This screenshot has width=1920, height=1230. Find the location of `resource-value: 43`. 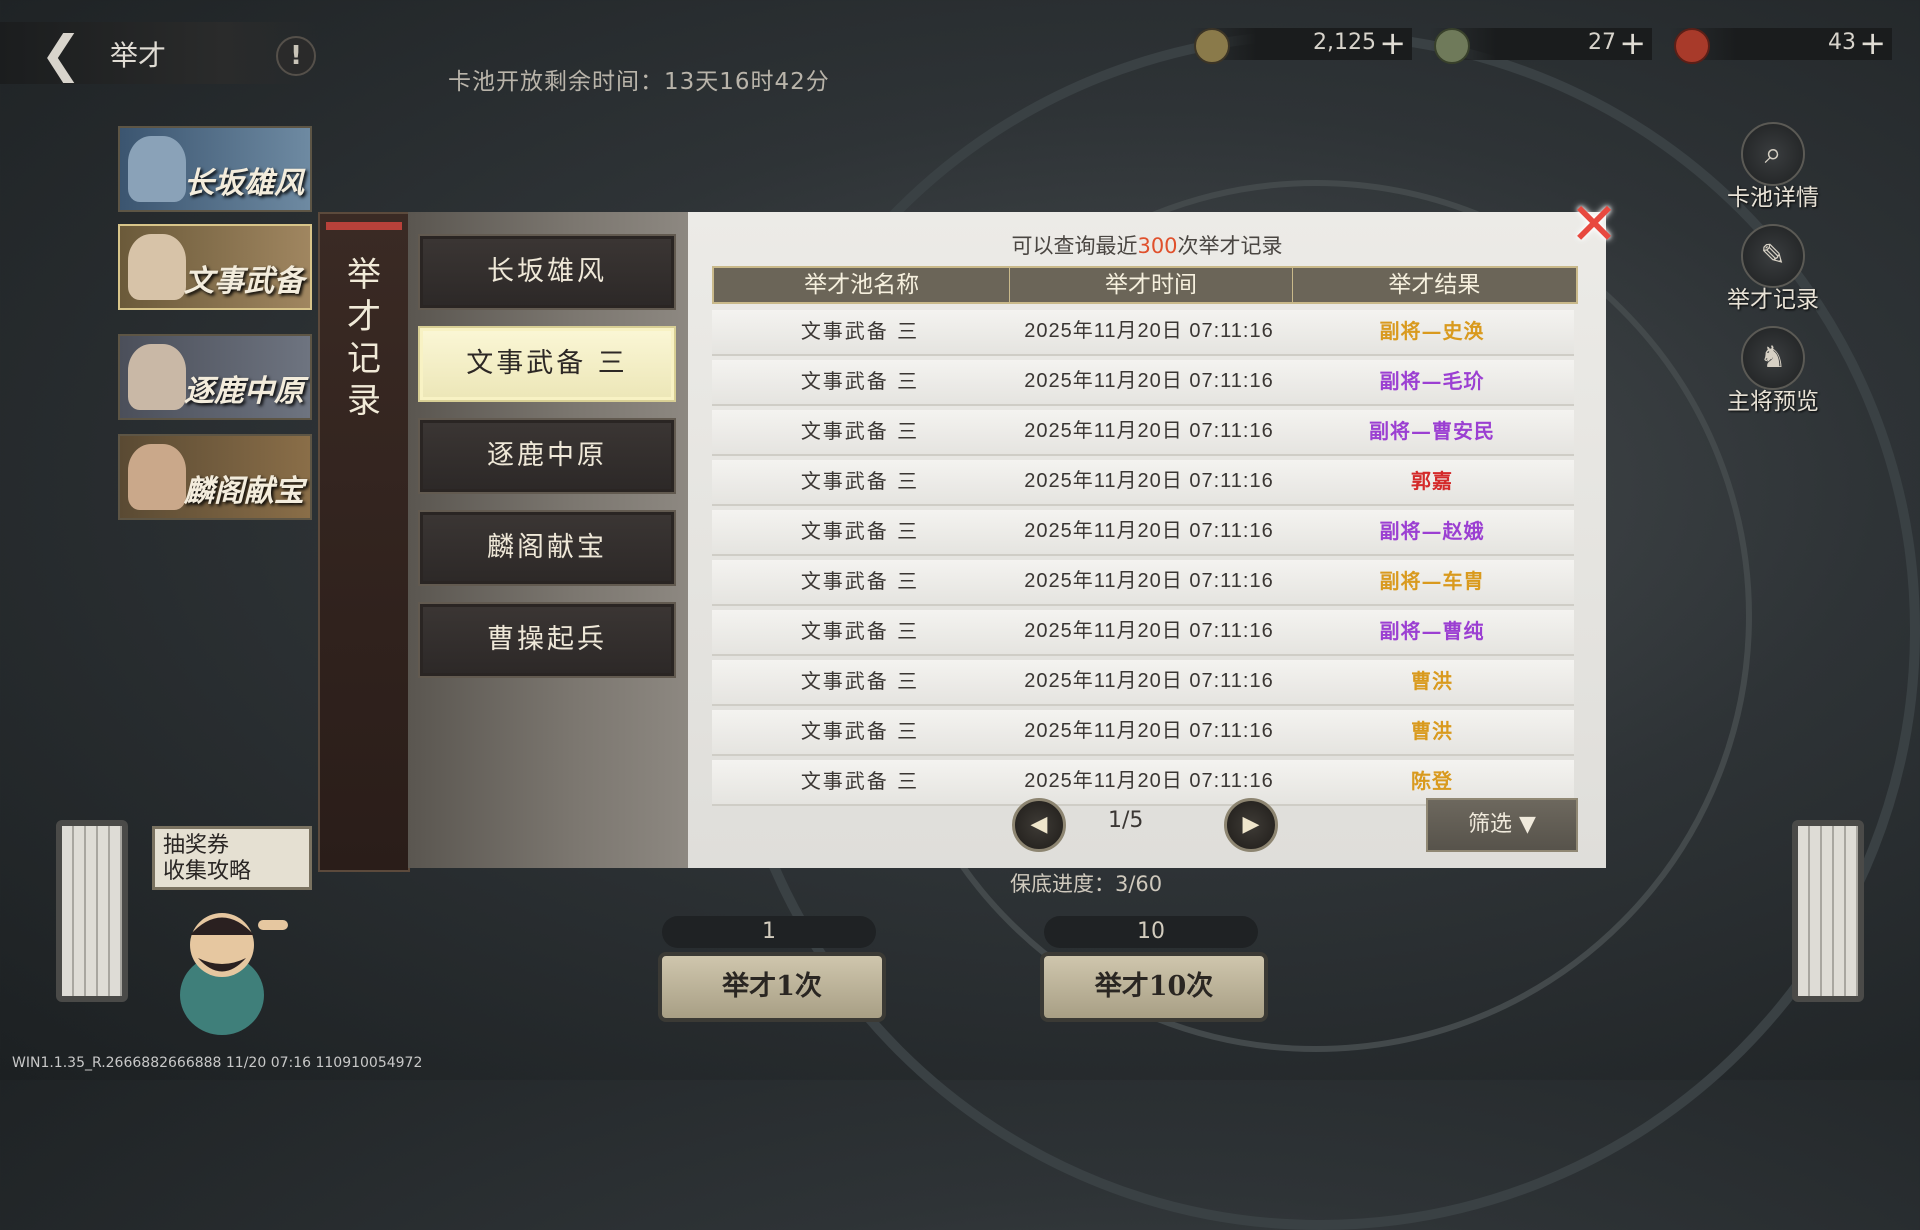

resource-value: 43 is located at coordinates (1842, 42).